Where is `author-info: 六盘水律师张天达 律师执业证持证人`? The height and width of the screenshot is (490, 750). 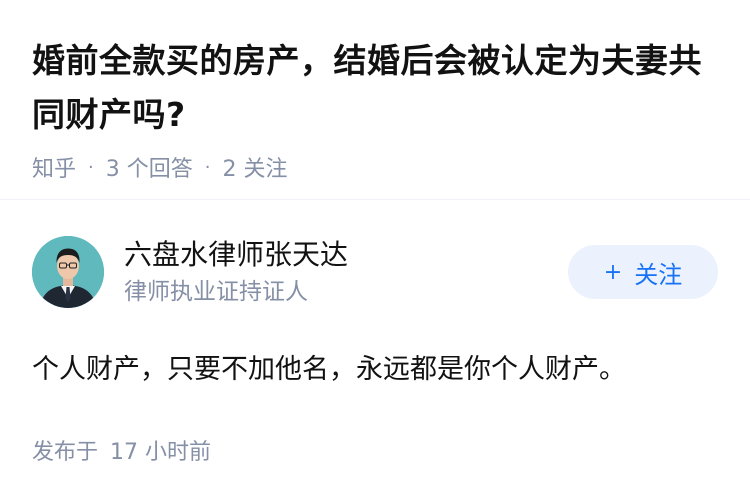
author-info: 六盘水律师张天达 律师执业证持证人 is located at coordinates (346, 272).